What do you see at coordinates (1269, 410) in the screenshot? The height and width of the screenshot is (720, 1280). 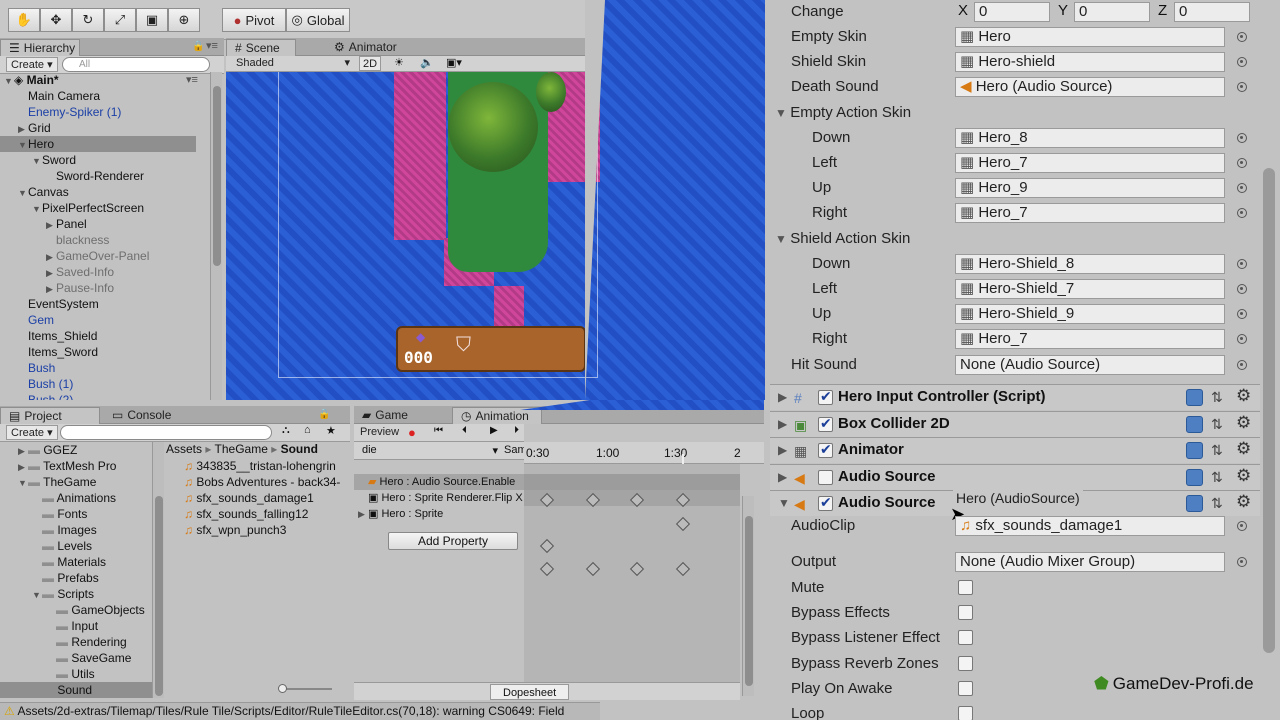 I see `inspector-scroll-thumb` at bounding box center [1269, 410].